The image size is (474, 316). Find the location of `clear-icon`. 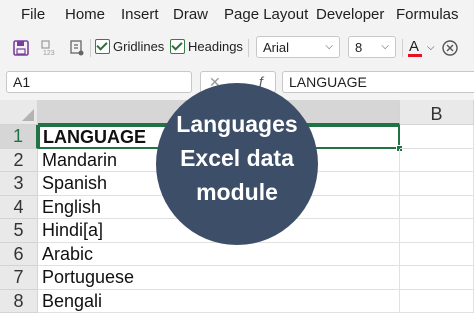

clear-icon is located at coordinates (450, 48).